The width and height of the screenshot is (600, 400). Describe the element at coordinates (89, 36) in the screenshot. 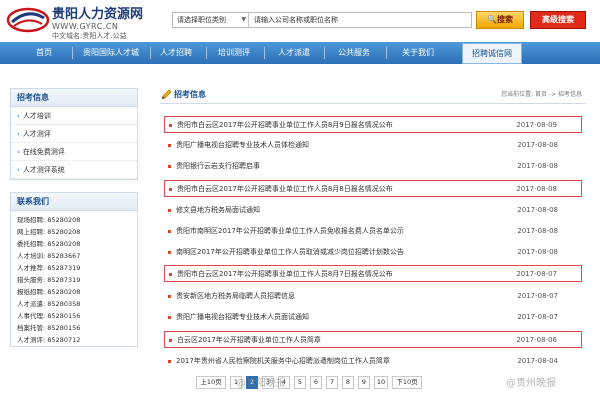

I see `site-domain: 中文域名:贵阳人才.公益` at that location.